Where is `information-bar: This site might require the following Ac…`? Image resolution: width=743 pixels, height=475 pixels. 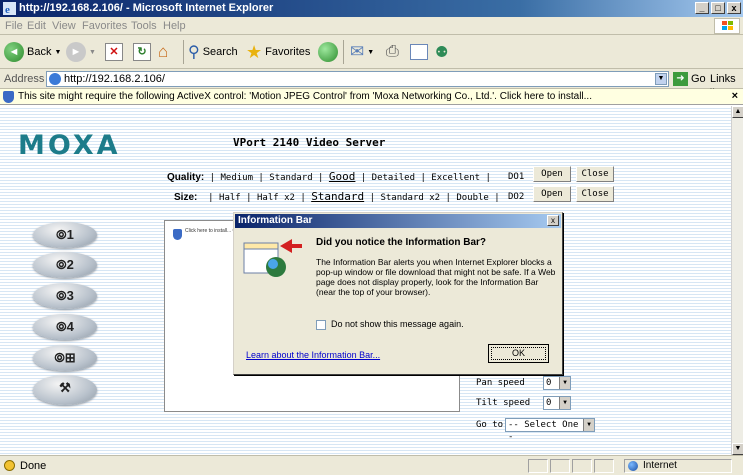 information-bar: This site might require the following Ac… is located at coordinates (371, 97).